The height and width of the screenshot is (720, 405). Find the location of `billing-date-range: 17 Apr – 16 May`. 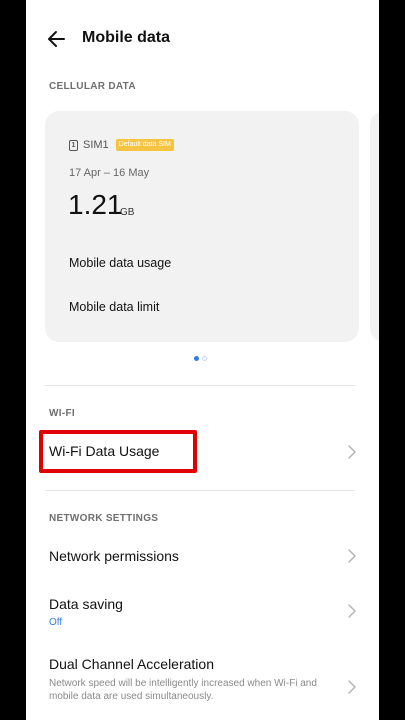

billing-date-range: 17 Apr – 16 May is located at coordinates (109, 173).